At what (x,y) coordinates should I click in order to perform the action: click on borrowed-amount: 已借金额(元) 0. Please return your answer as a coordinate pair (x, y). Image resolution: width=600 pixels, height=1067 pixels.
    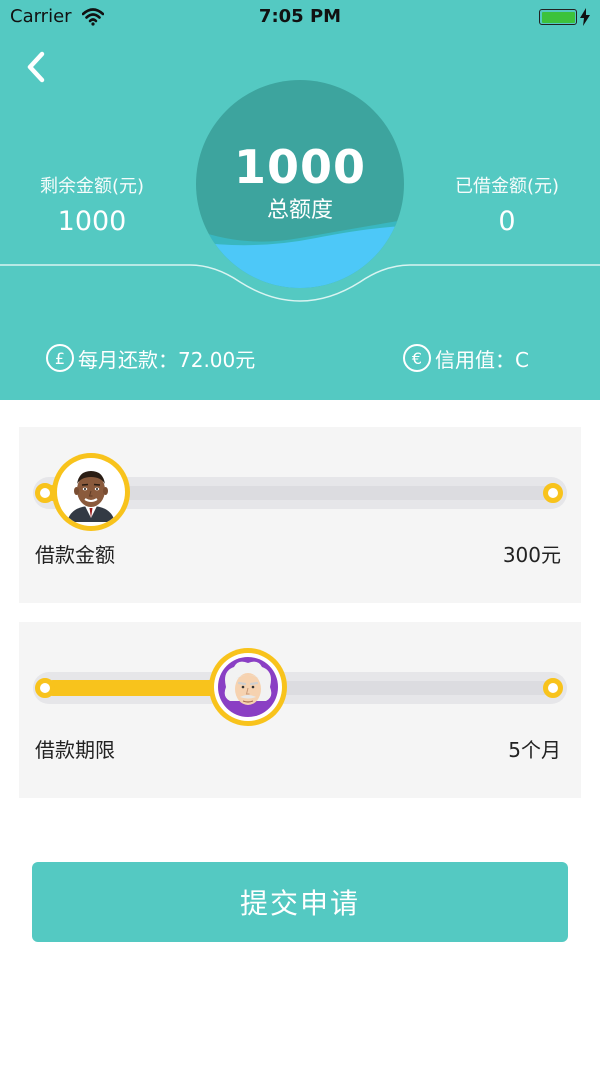
    Looking at the image, I should click on (503, 204).